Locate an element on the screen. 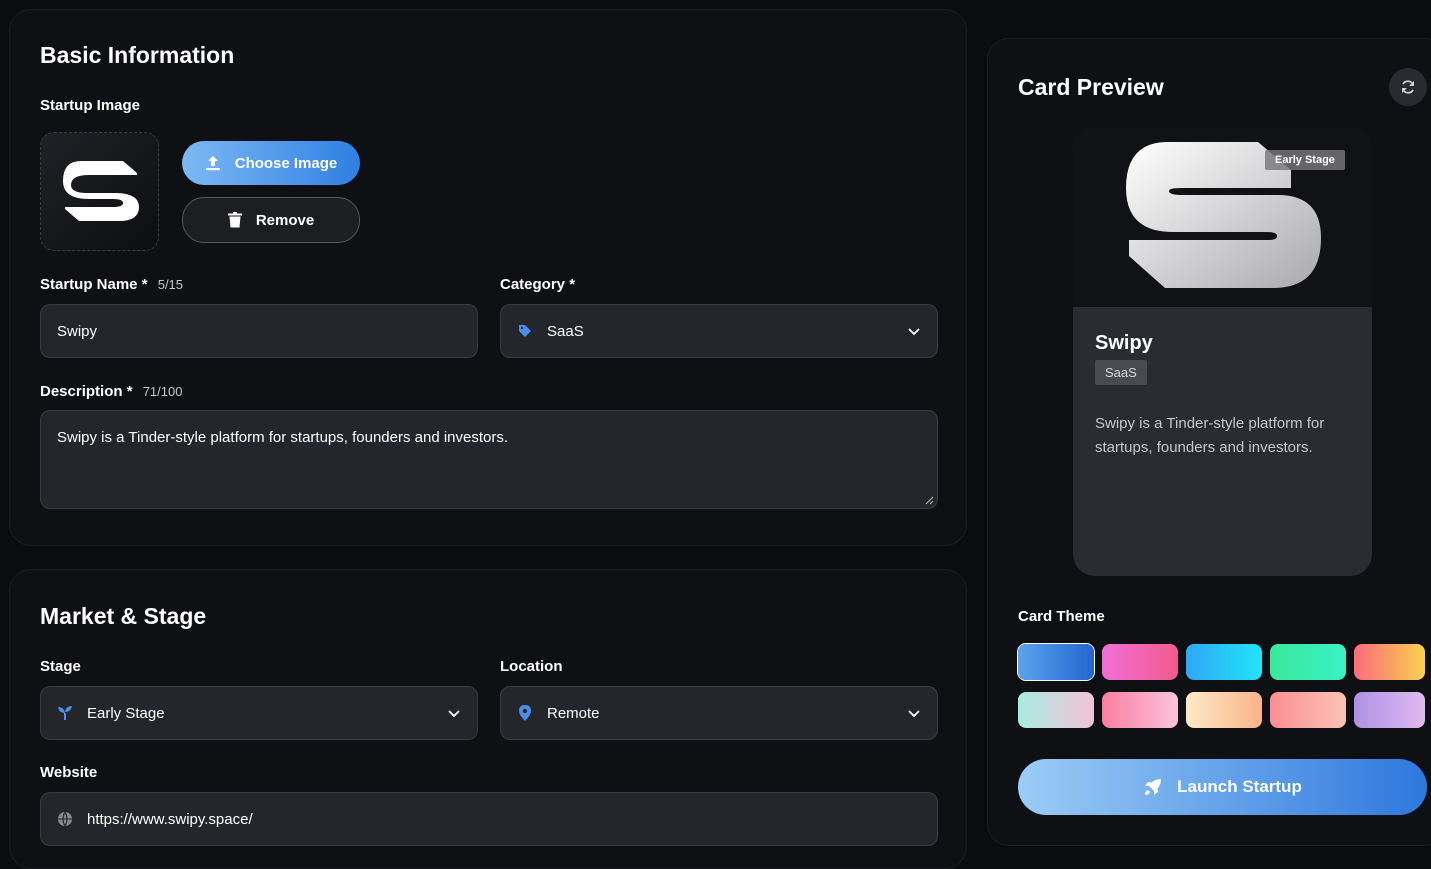 The image size is (1431, 869). theme-swatch-mint-pink is located at coordinates (1056, 710).